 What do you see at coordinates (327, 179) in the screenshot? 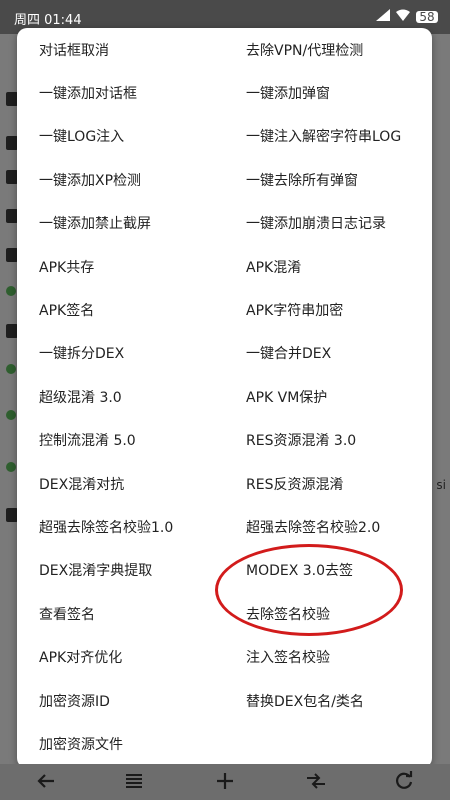
I see `menu-item-right: 一键去除所有弹窗` at bounding box center [327, 179].